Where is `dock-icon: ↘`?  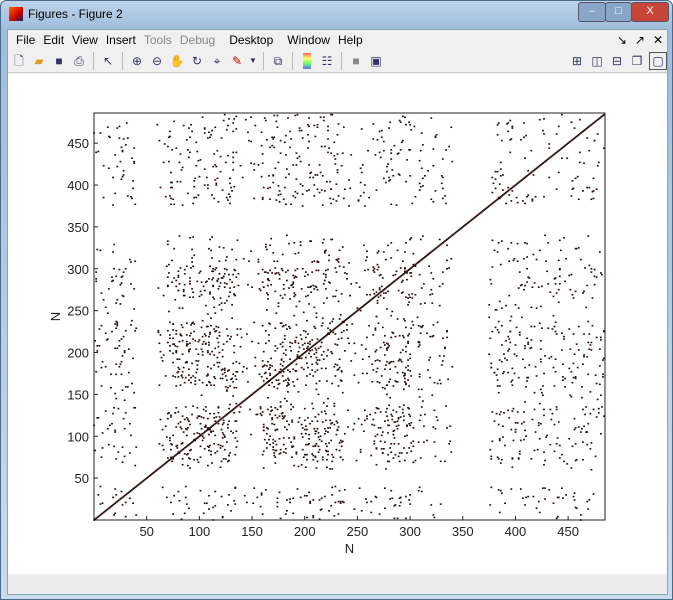
dock-icon: ↘ is located at coordinates (622, 40).